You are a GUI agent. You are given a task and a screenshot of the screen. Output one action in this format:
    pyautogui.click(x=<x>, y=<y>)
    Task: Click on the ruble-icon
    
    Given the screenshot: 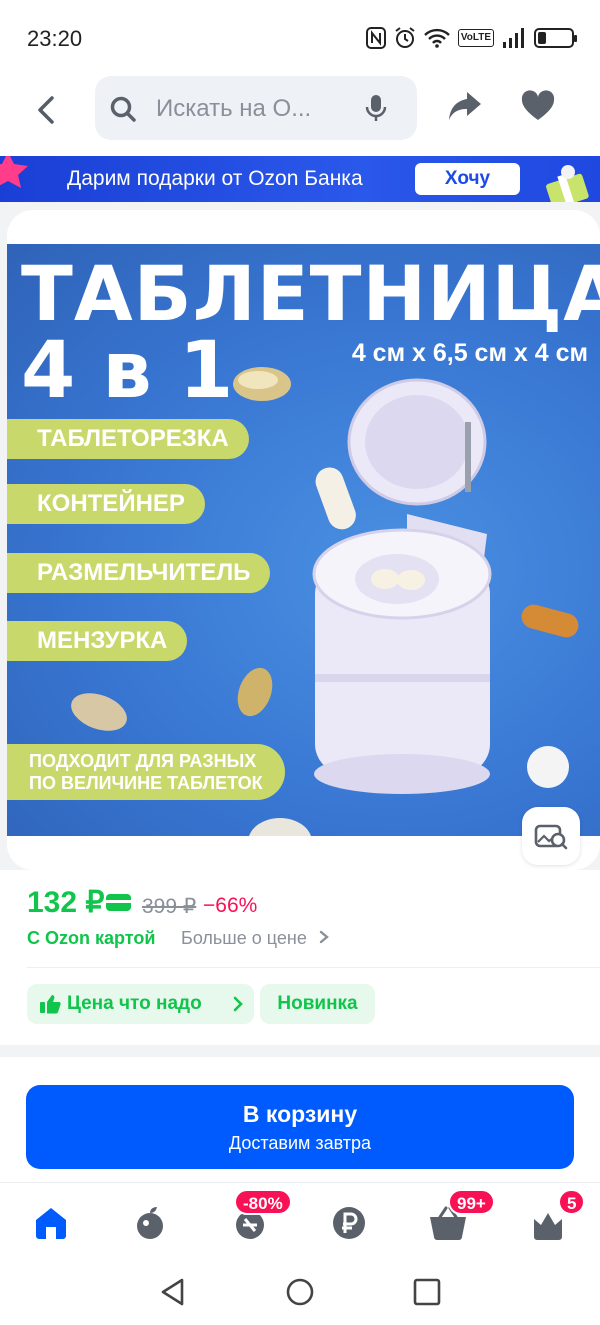 What is the action you would take?
    pyautogui.click(x=349, y=1223)
    